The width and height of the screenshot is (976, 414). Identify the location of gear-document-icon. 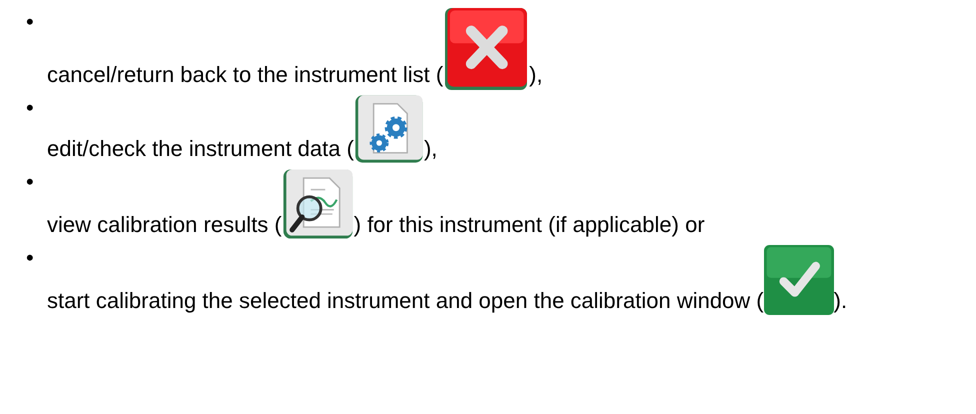
(389, 129).